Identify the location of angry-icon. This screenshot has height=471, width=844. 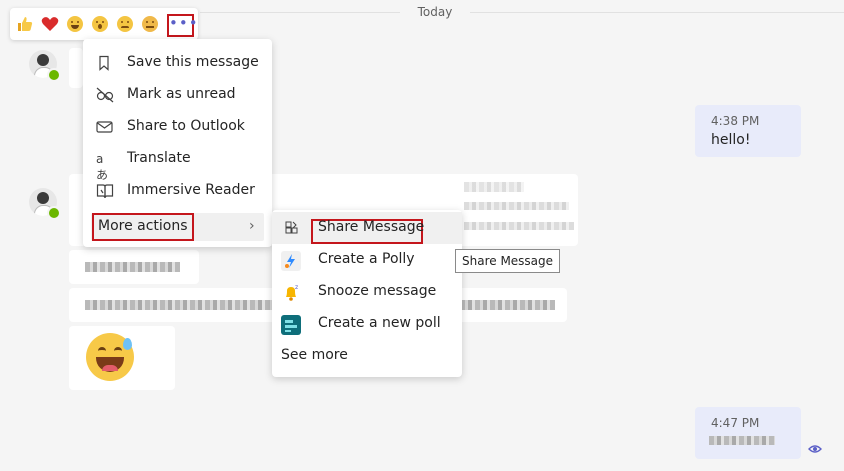
(150, 24).